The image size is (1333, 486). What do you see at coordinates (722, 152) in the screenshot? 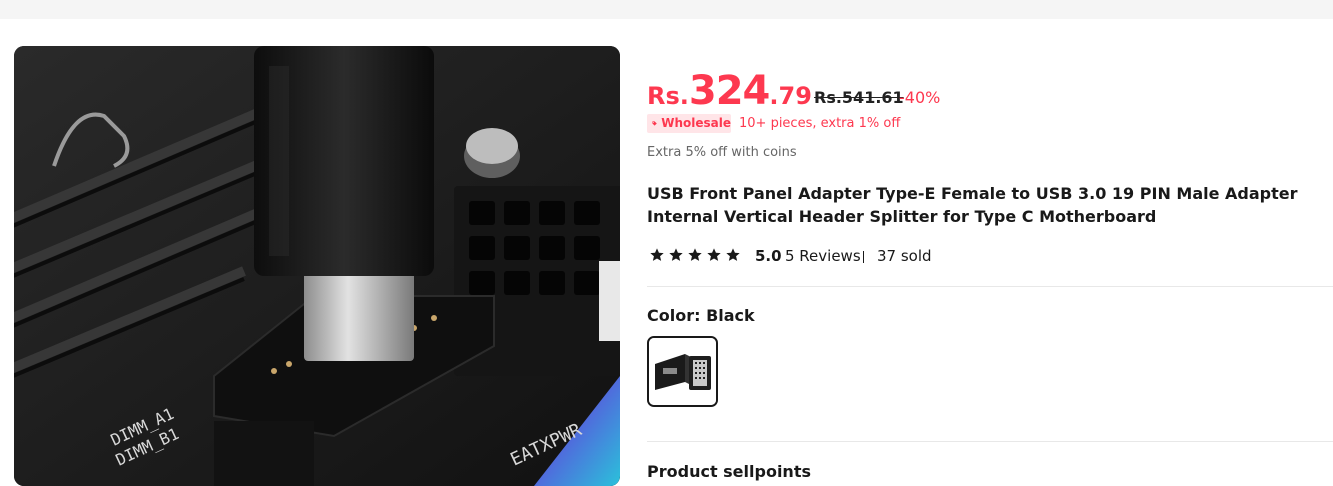
I see `coins-discount-text: Extra 5% off with coins` at bounding box center [722, 152].